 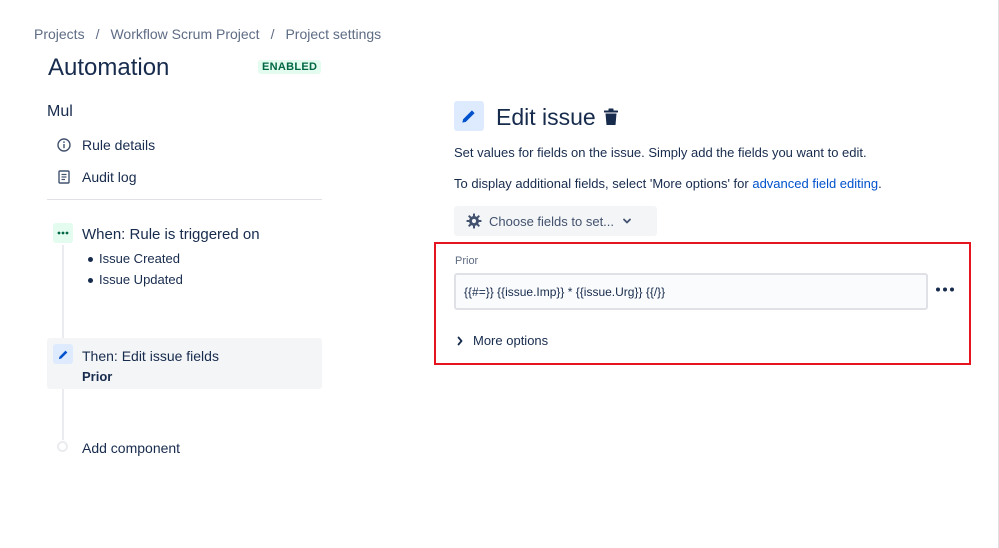 What do you see at coordinates (290, 67) in the screenshot?
I see `status-badge: ENABLED` at bounding box center [290, 67].